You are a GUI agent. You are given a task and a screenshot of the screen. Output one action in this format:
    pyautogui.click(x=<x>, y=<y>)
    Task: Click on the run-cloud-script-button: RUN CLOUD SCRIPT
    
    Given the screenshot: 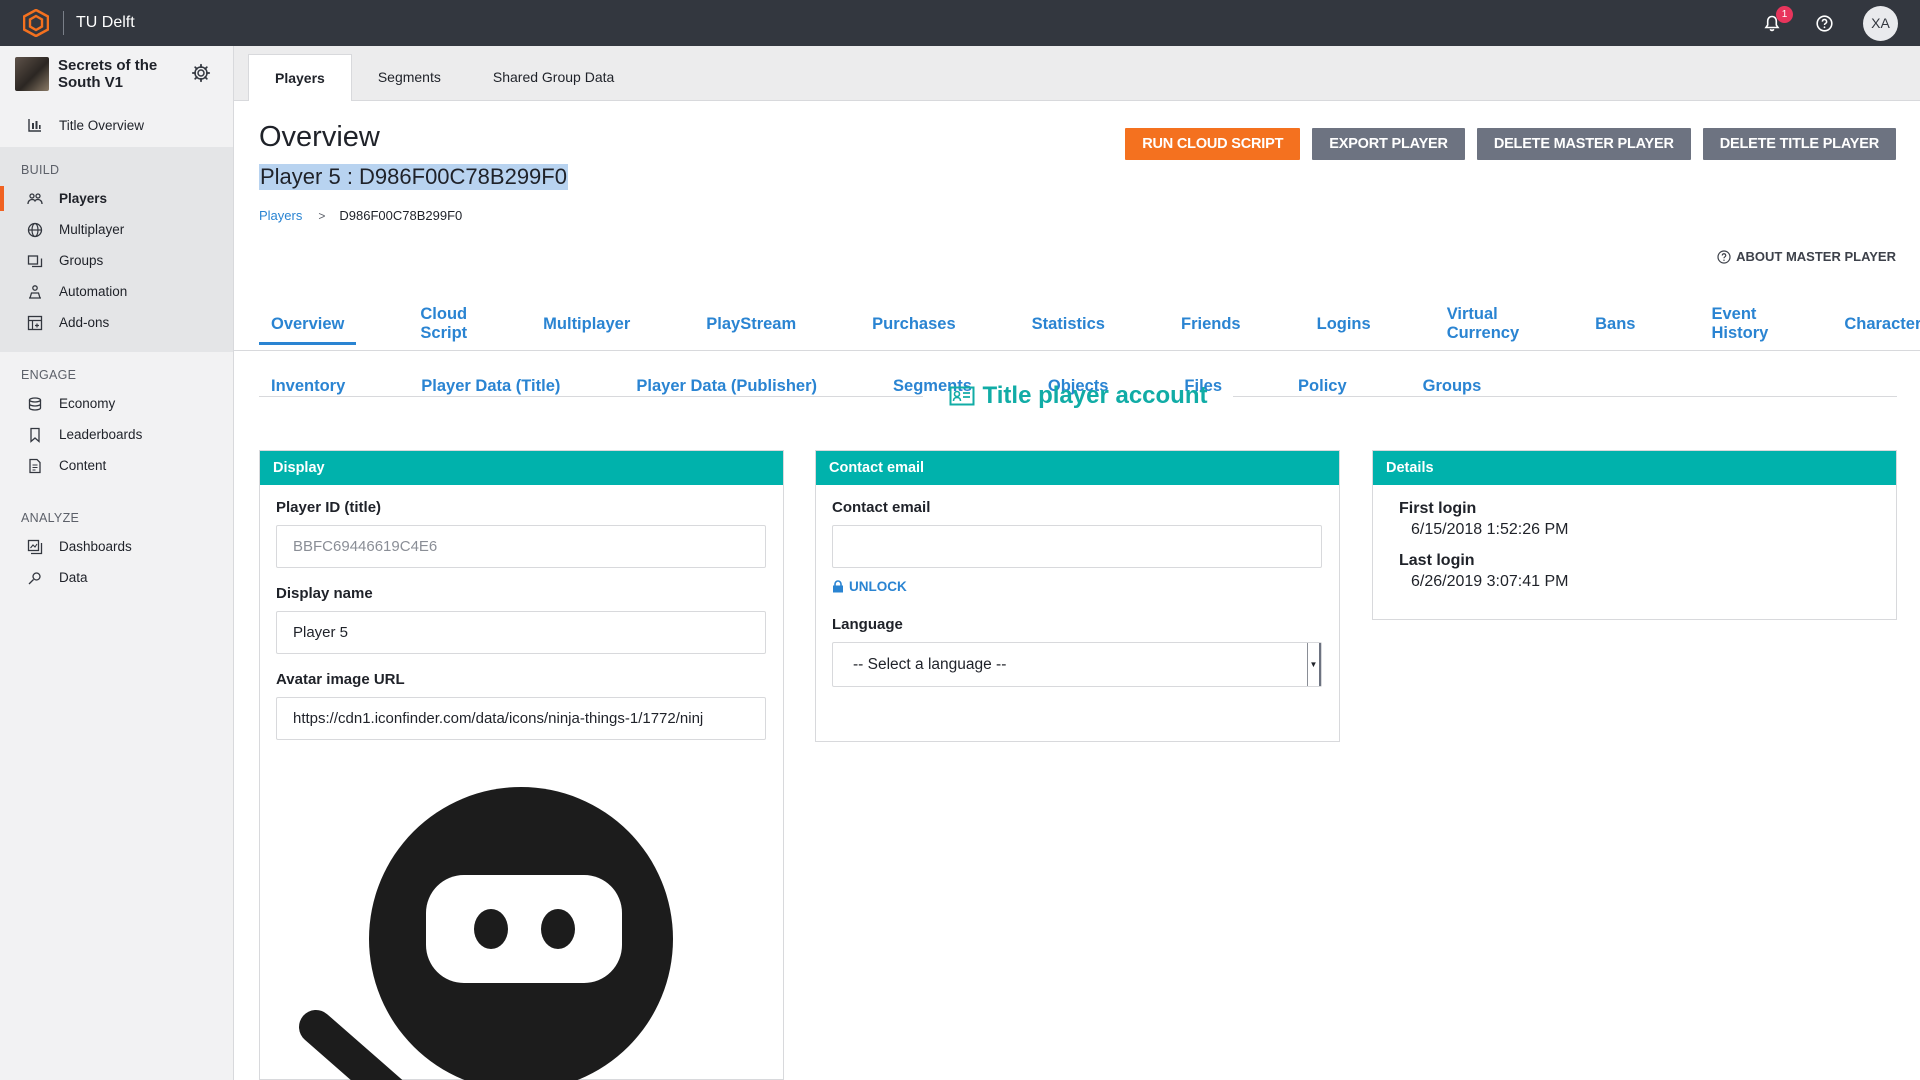 What is the action you would take?
    pyautogui.click(x=1213, y=144)
    